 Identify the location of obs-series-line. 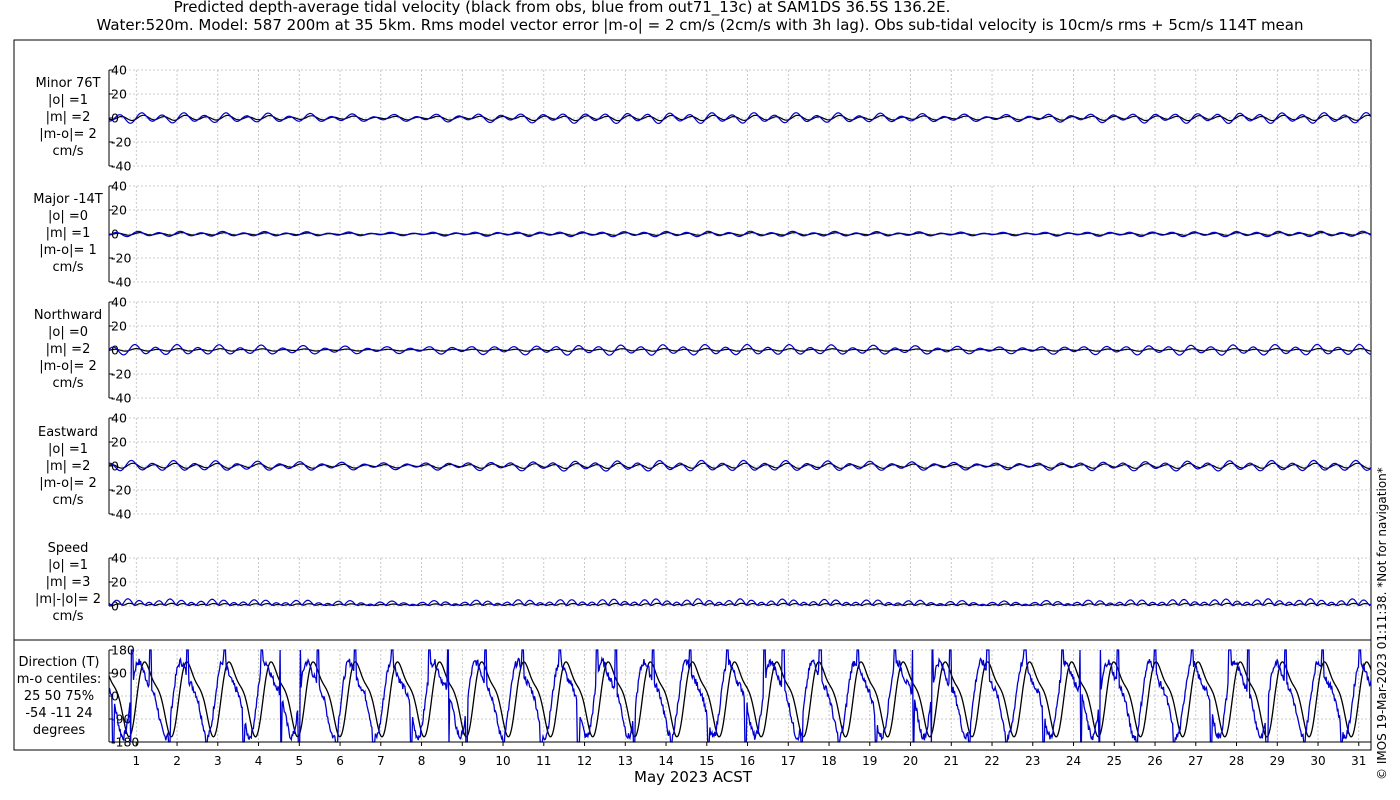
(740, 604).